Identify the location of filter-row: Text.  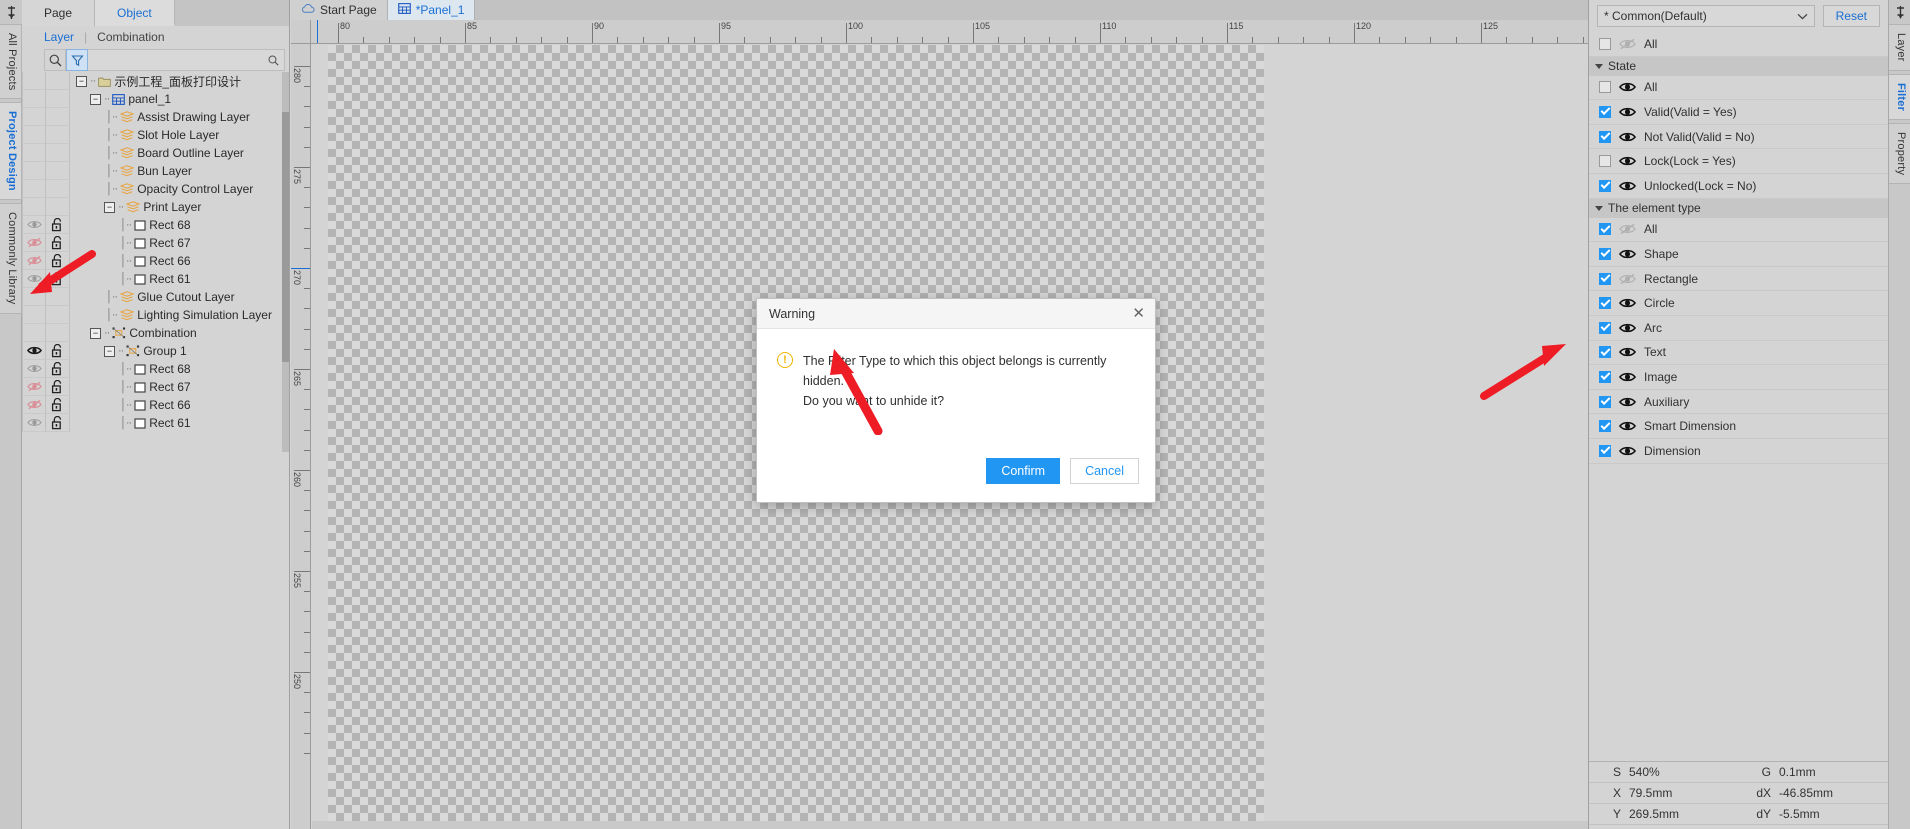
(1738, 353).